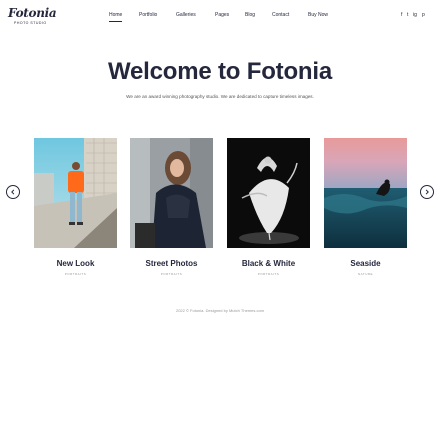 This screenshot has width=440, height=440. I want to click on logo-tagline: PHOTO STUDIO, so click(30, 23).